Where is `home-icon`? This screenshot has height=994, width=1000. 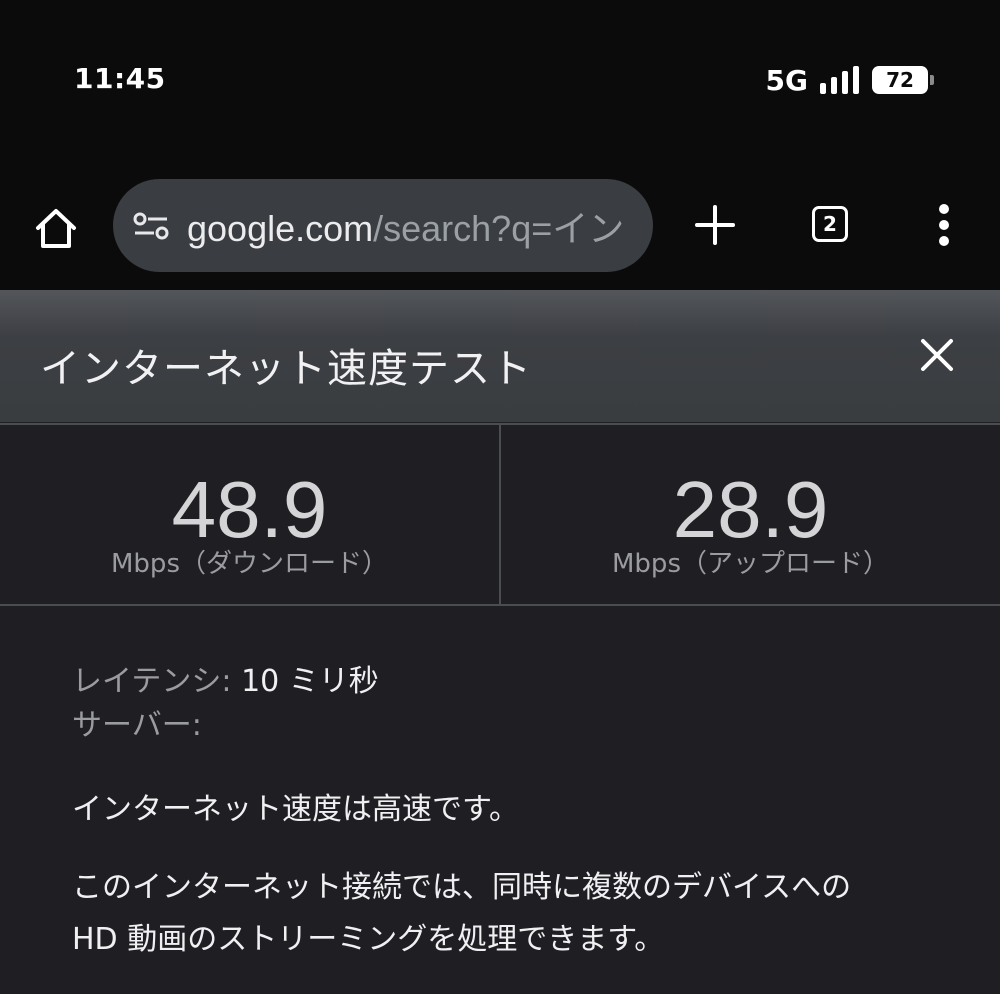 home-icon is located at coordinates (56, 228).